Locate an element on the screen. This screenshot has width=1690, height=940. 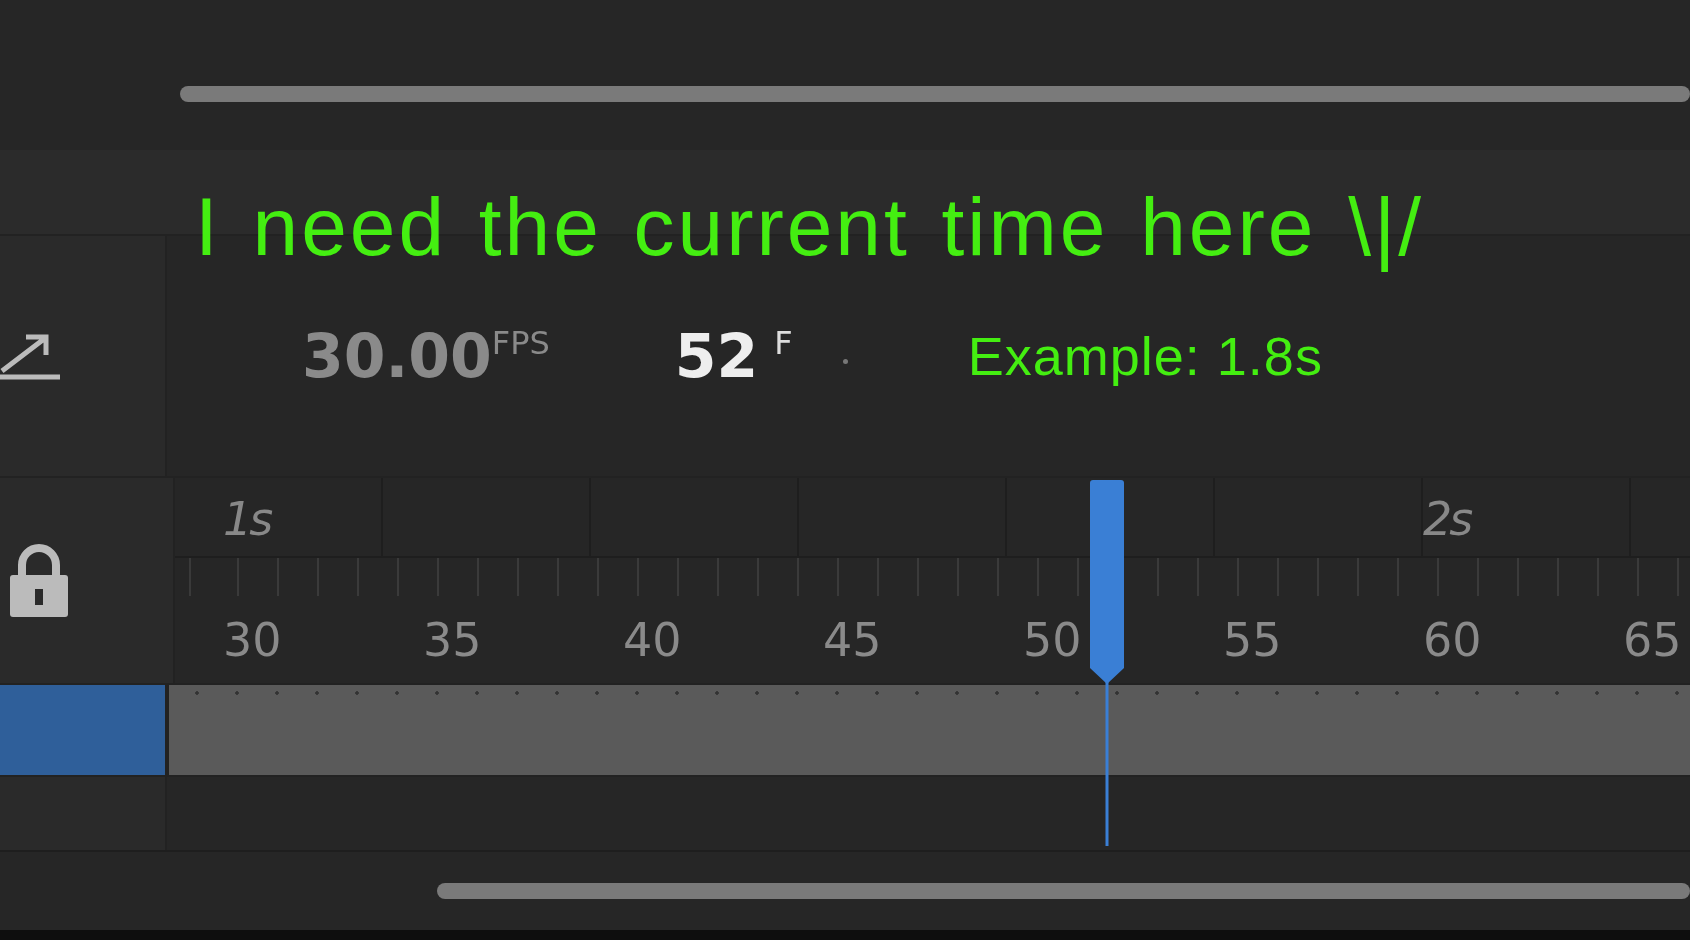
dot-icon is located at coordinates (845, 361).